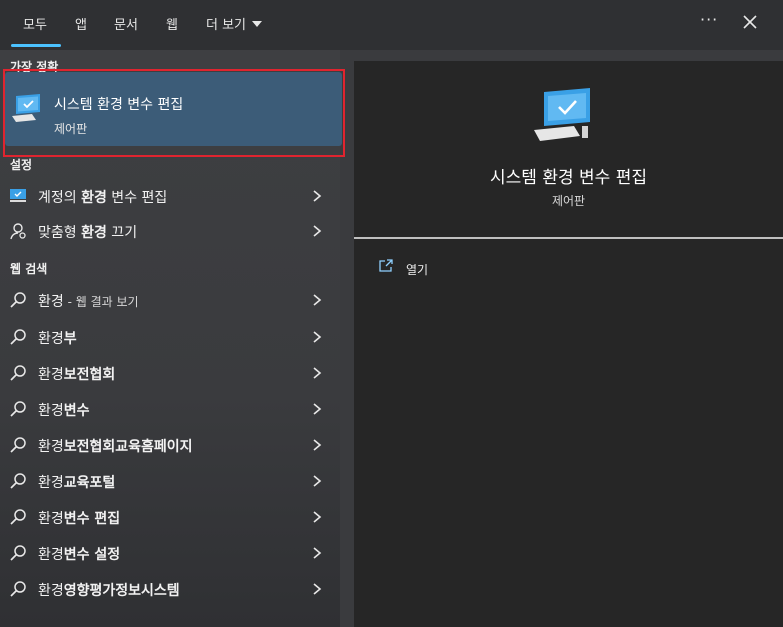 The height and width of the screenshot is (627, 783). What do you see at coordinates (709, 19) in the screenshot?
I see `more-options-icon: ···` at bounding box center [709, 19].